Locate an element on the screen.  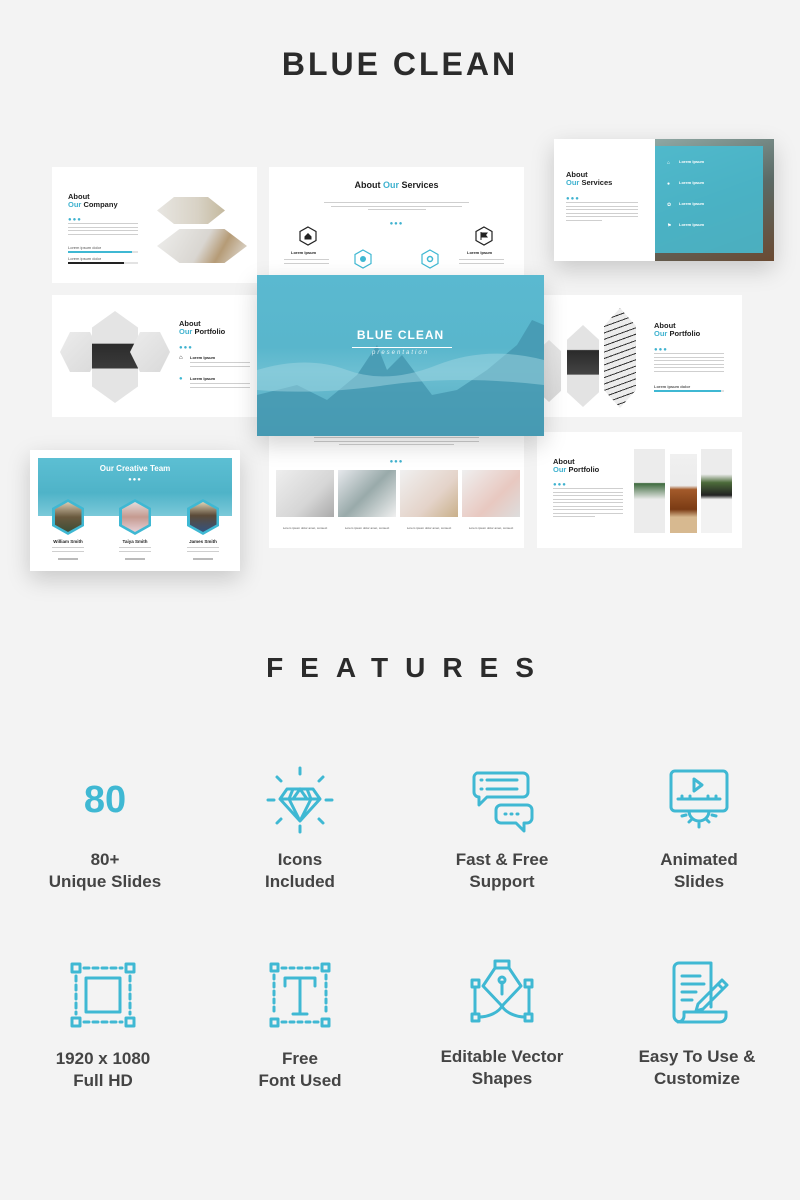
photo-bonsai is located at coordinates (716, 491).